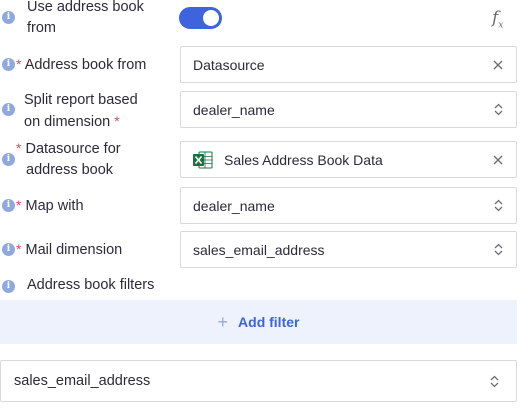 This screenshot has width=521, height=419. Describe the element at coordinates (41, 28) in the screenshot. I see `use-address-book-label-line2: from` at that location.